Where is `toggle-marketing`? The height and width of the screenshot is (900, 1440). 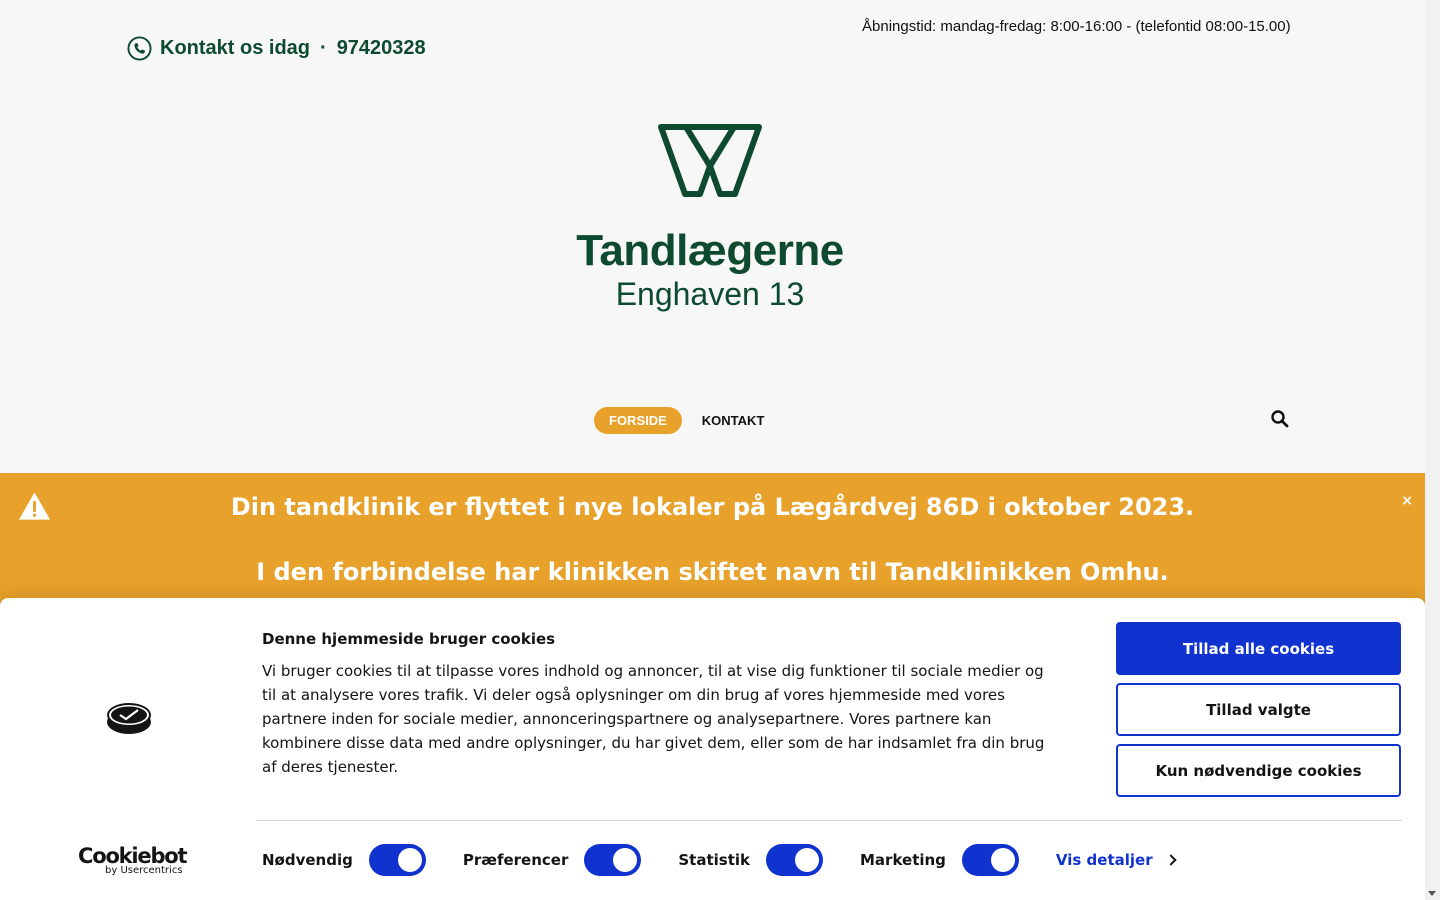
toggle-marketing is located at coordinates (990, 860).